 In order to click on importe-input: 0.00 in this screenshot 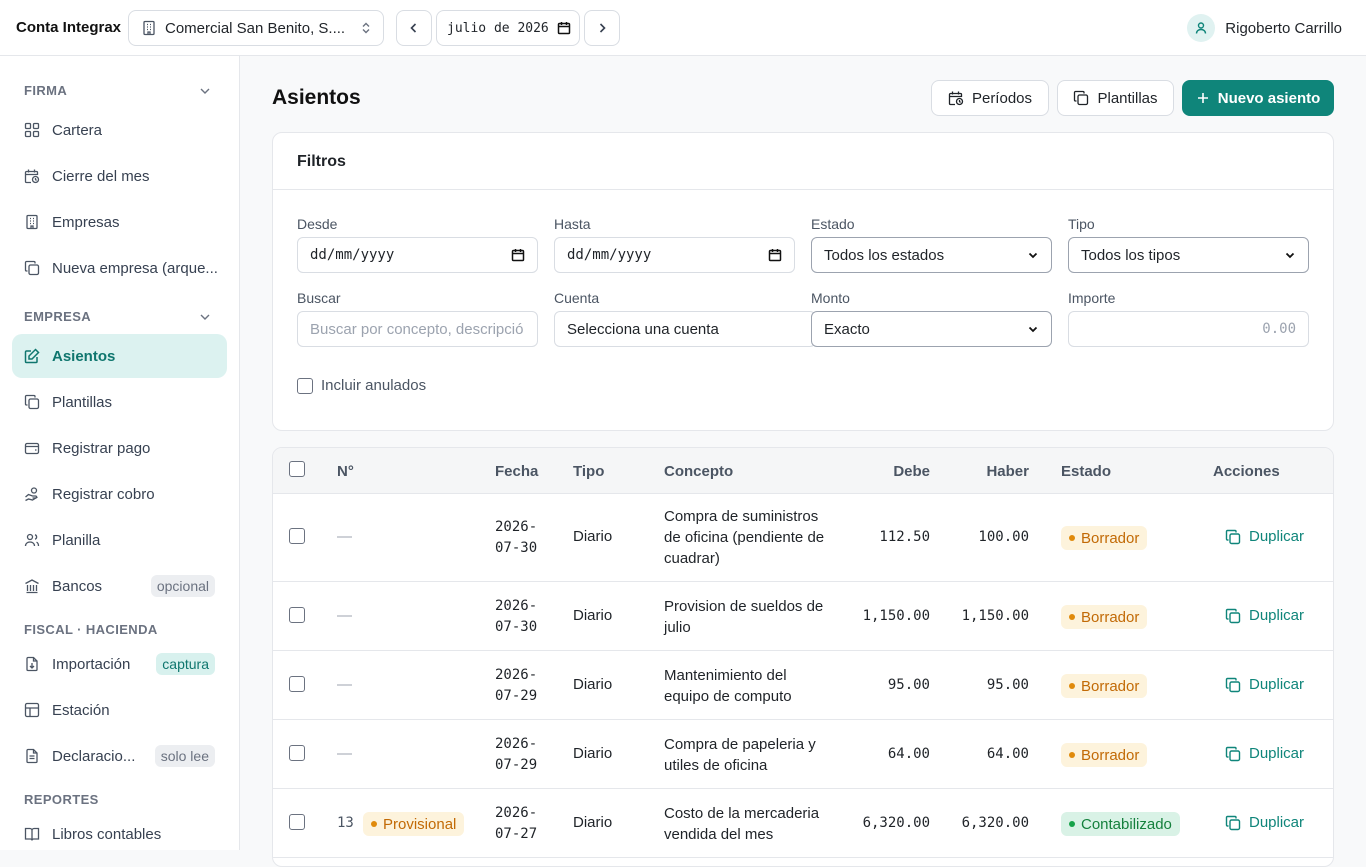, I will do `click(1188, 329)`.